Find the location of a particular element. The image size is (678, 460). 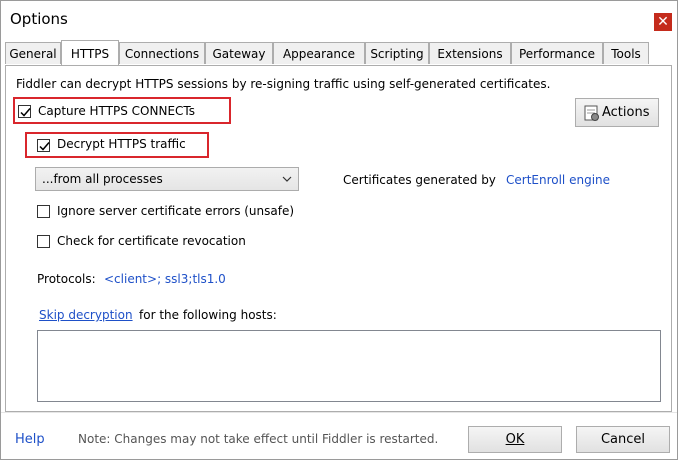

tab-scripting: Scripting is located at coordinates (397, 53).